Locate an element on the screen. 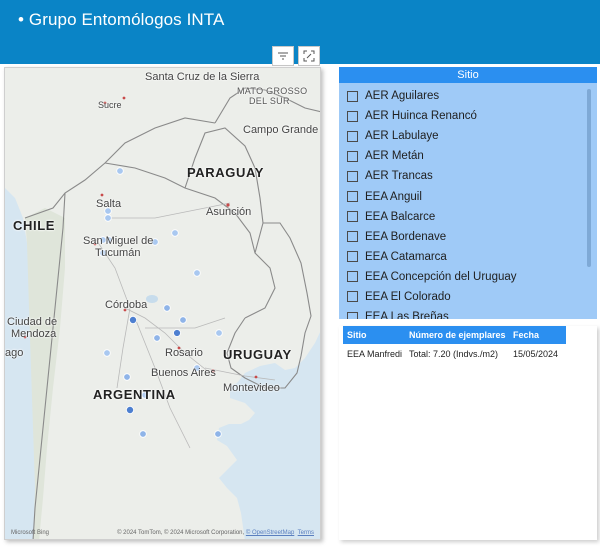  map-label-salta: Salta is located at coordinates (109, 204).